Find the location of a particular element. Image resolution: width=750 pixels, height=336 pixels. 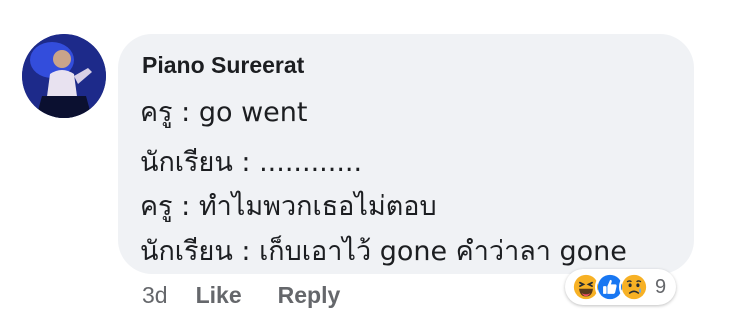

timestamp: 3d is located at coordinates (155, 295).